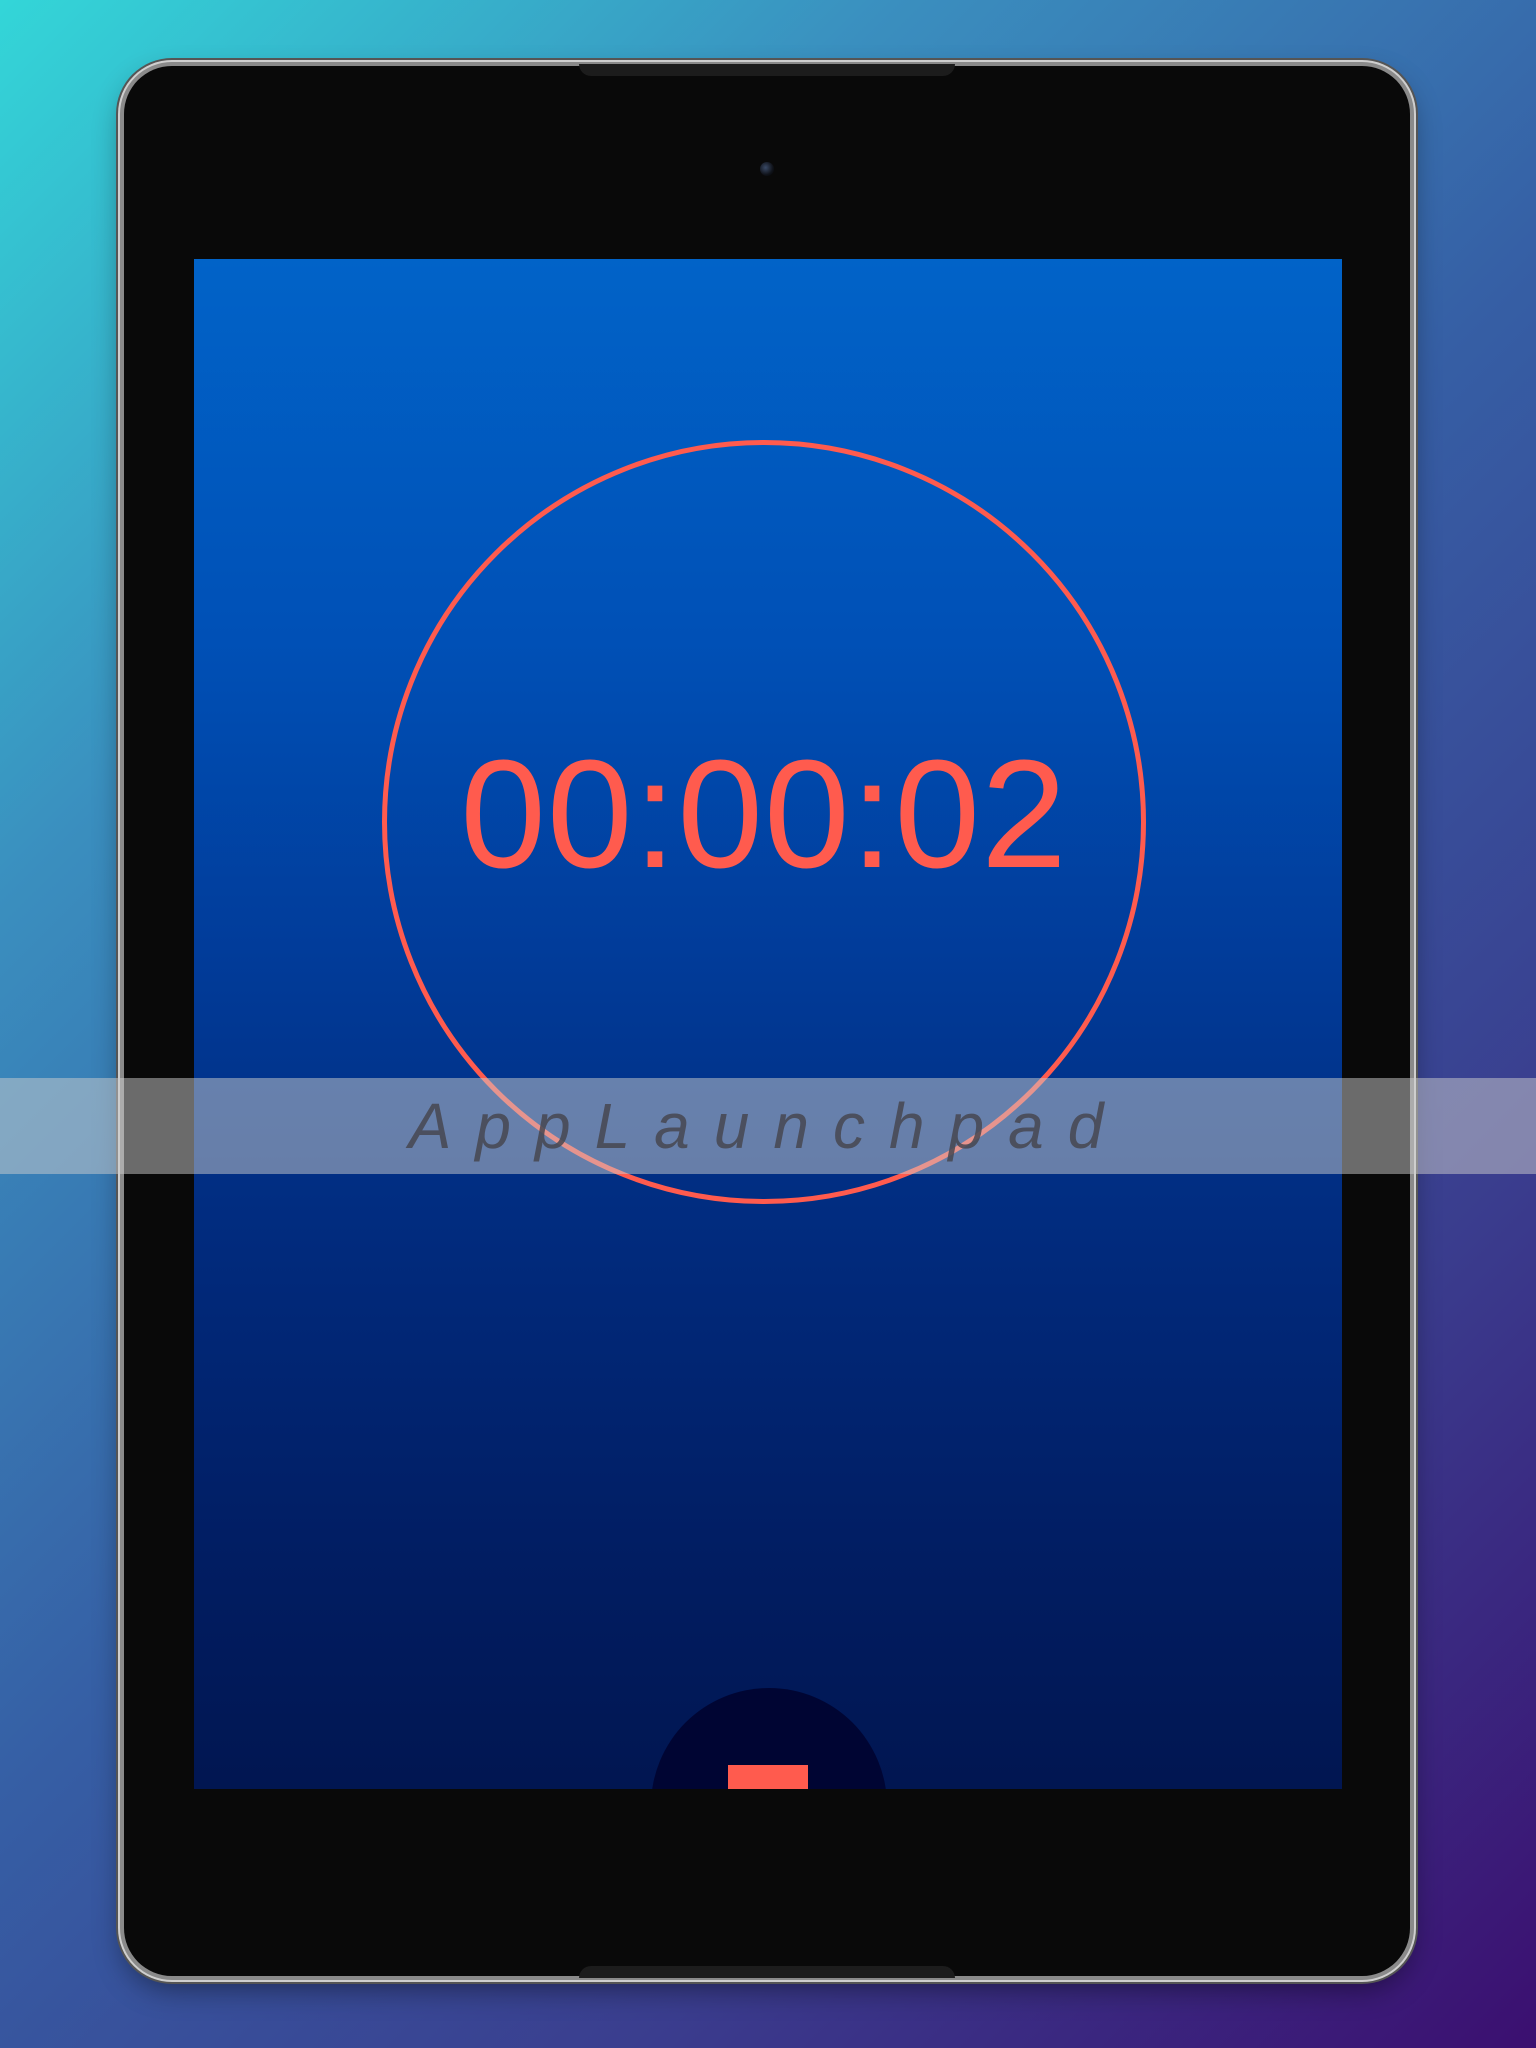 The height and width of the screenshot is (2048, 1536). What do you see at coordinates (764, 814) in the screenshot?
I see `timer-display: 00:00:02` at bounding box center [764, 814].